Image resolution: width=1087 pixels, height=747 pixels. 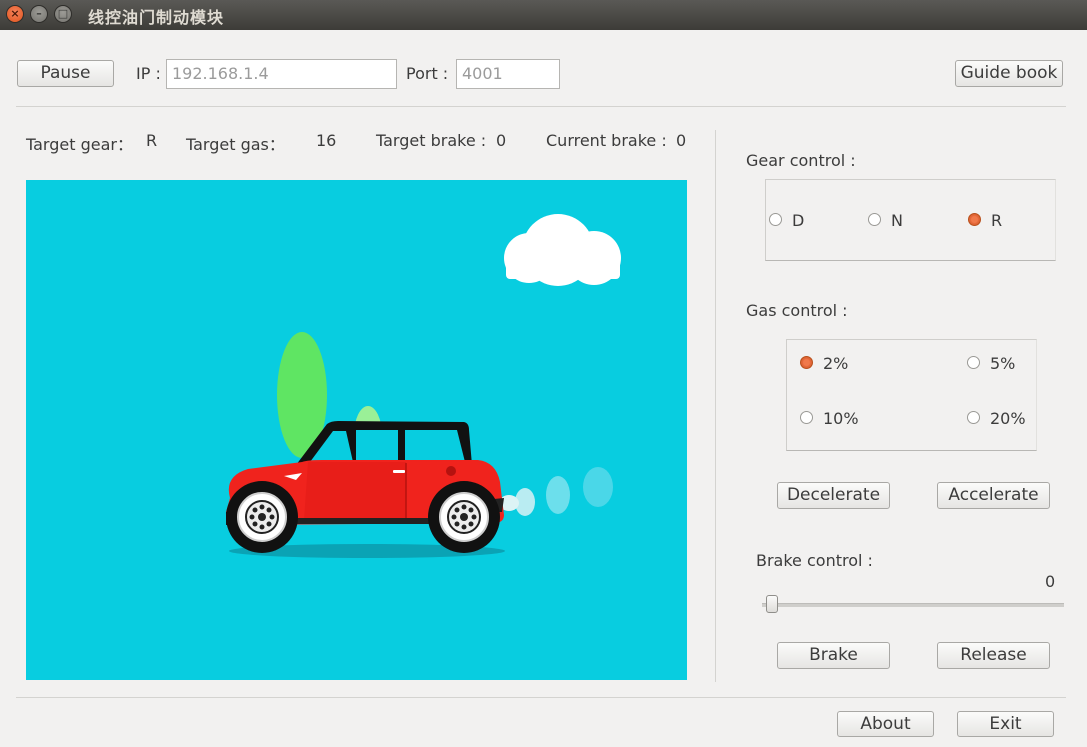 What do you see at coordinates (65, 73) in the screenshot?
I see `pause-button: Pause` at bounding box center [65, 73].